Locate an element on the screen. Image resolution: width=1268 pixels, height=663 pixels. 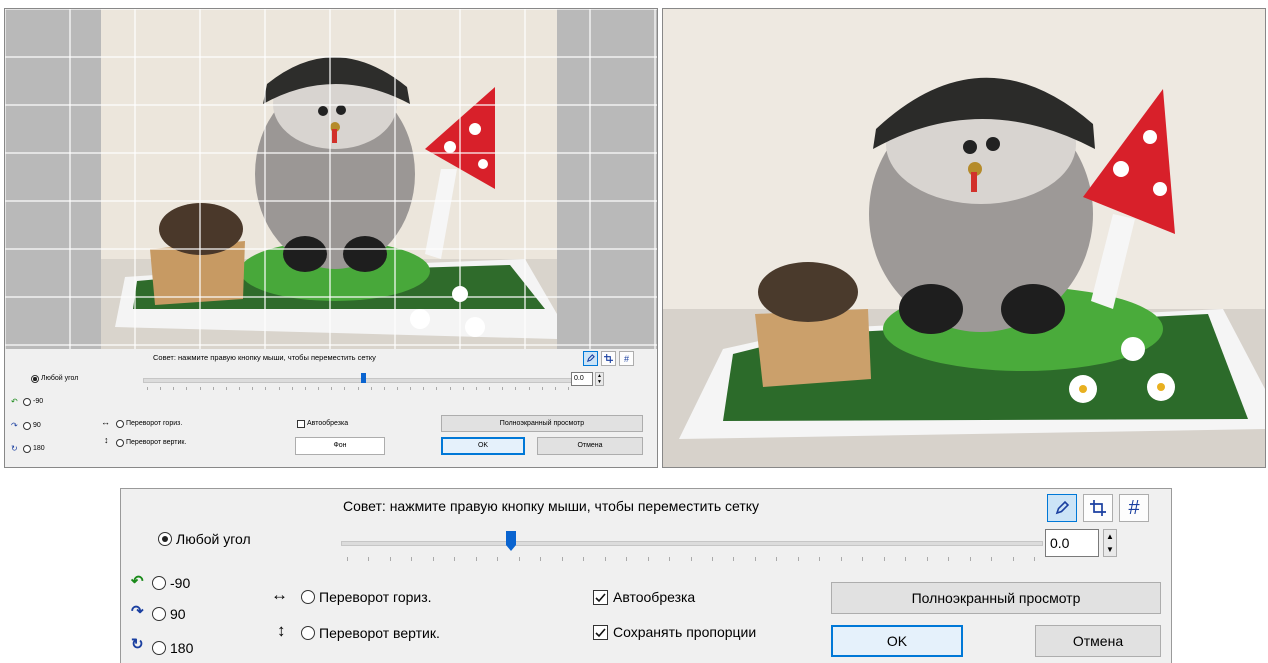
ok-button: OK is located at coordinates (897, 641).